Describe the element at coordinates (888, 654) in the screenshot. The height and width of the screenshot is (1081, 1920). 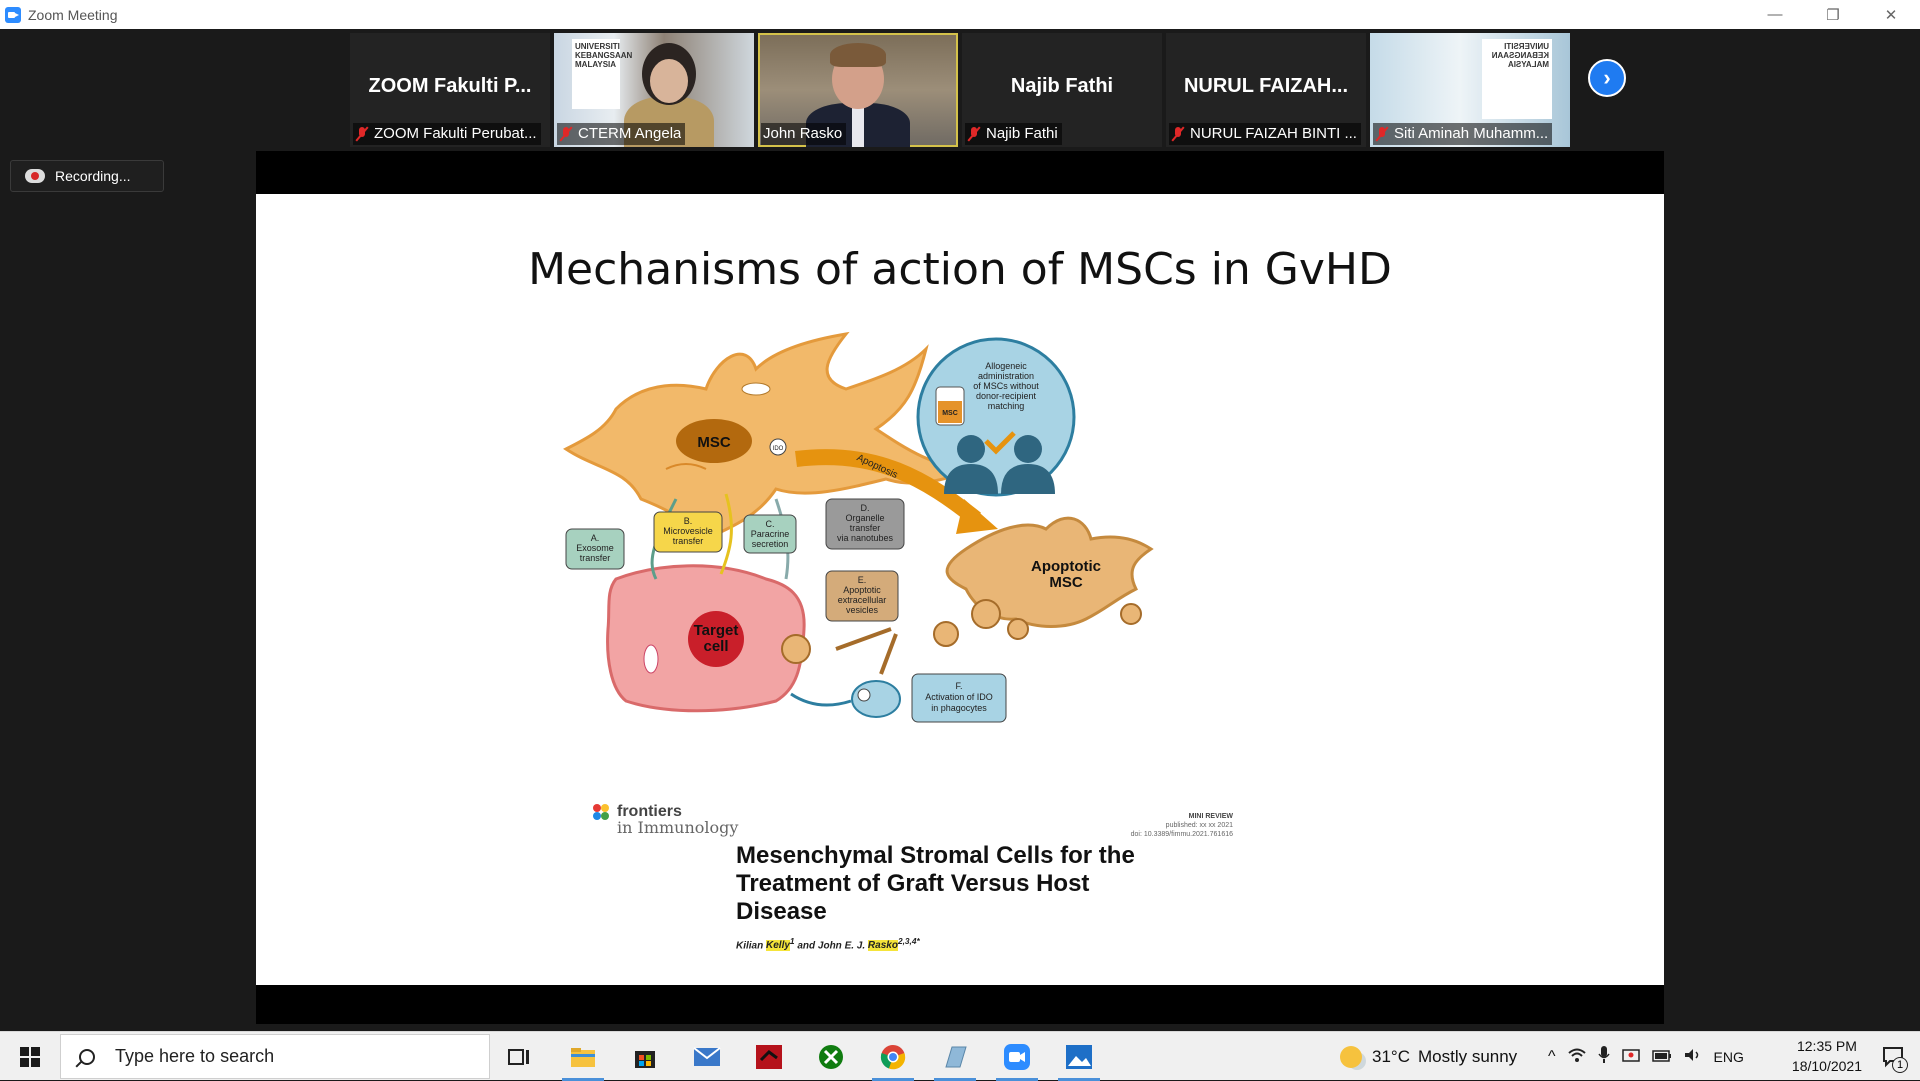
I see `vesicle-arrow` at that location.